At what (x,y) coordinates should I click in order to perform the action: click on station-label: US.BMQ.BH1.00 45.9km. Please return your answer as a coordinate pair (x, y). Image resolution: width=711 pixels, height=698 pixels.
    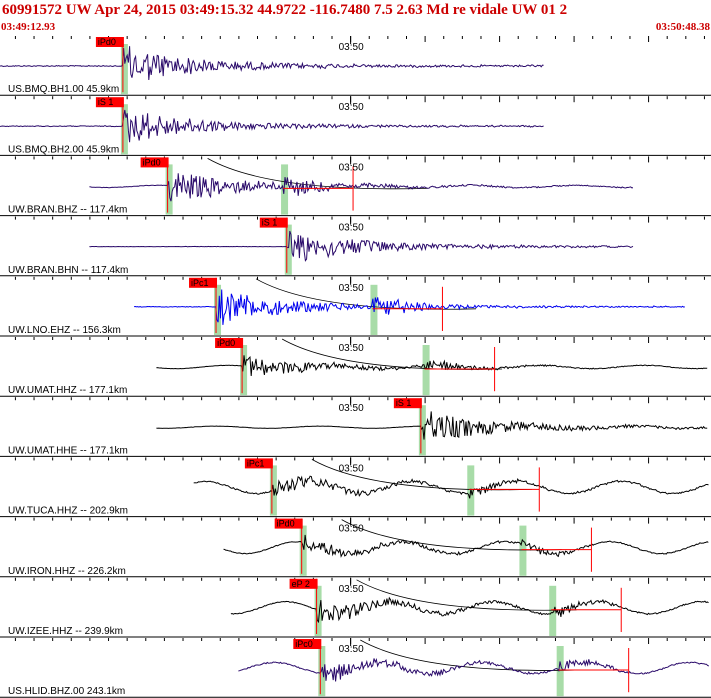
    Looking at the image, I should click on (63, 89).